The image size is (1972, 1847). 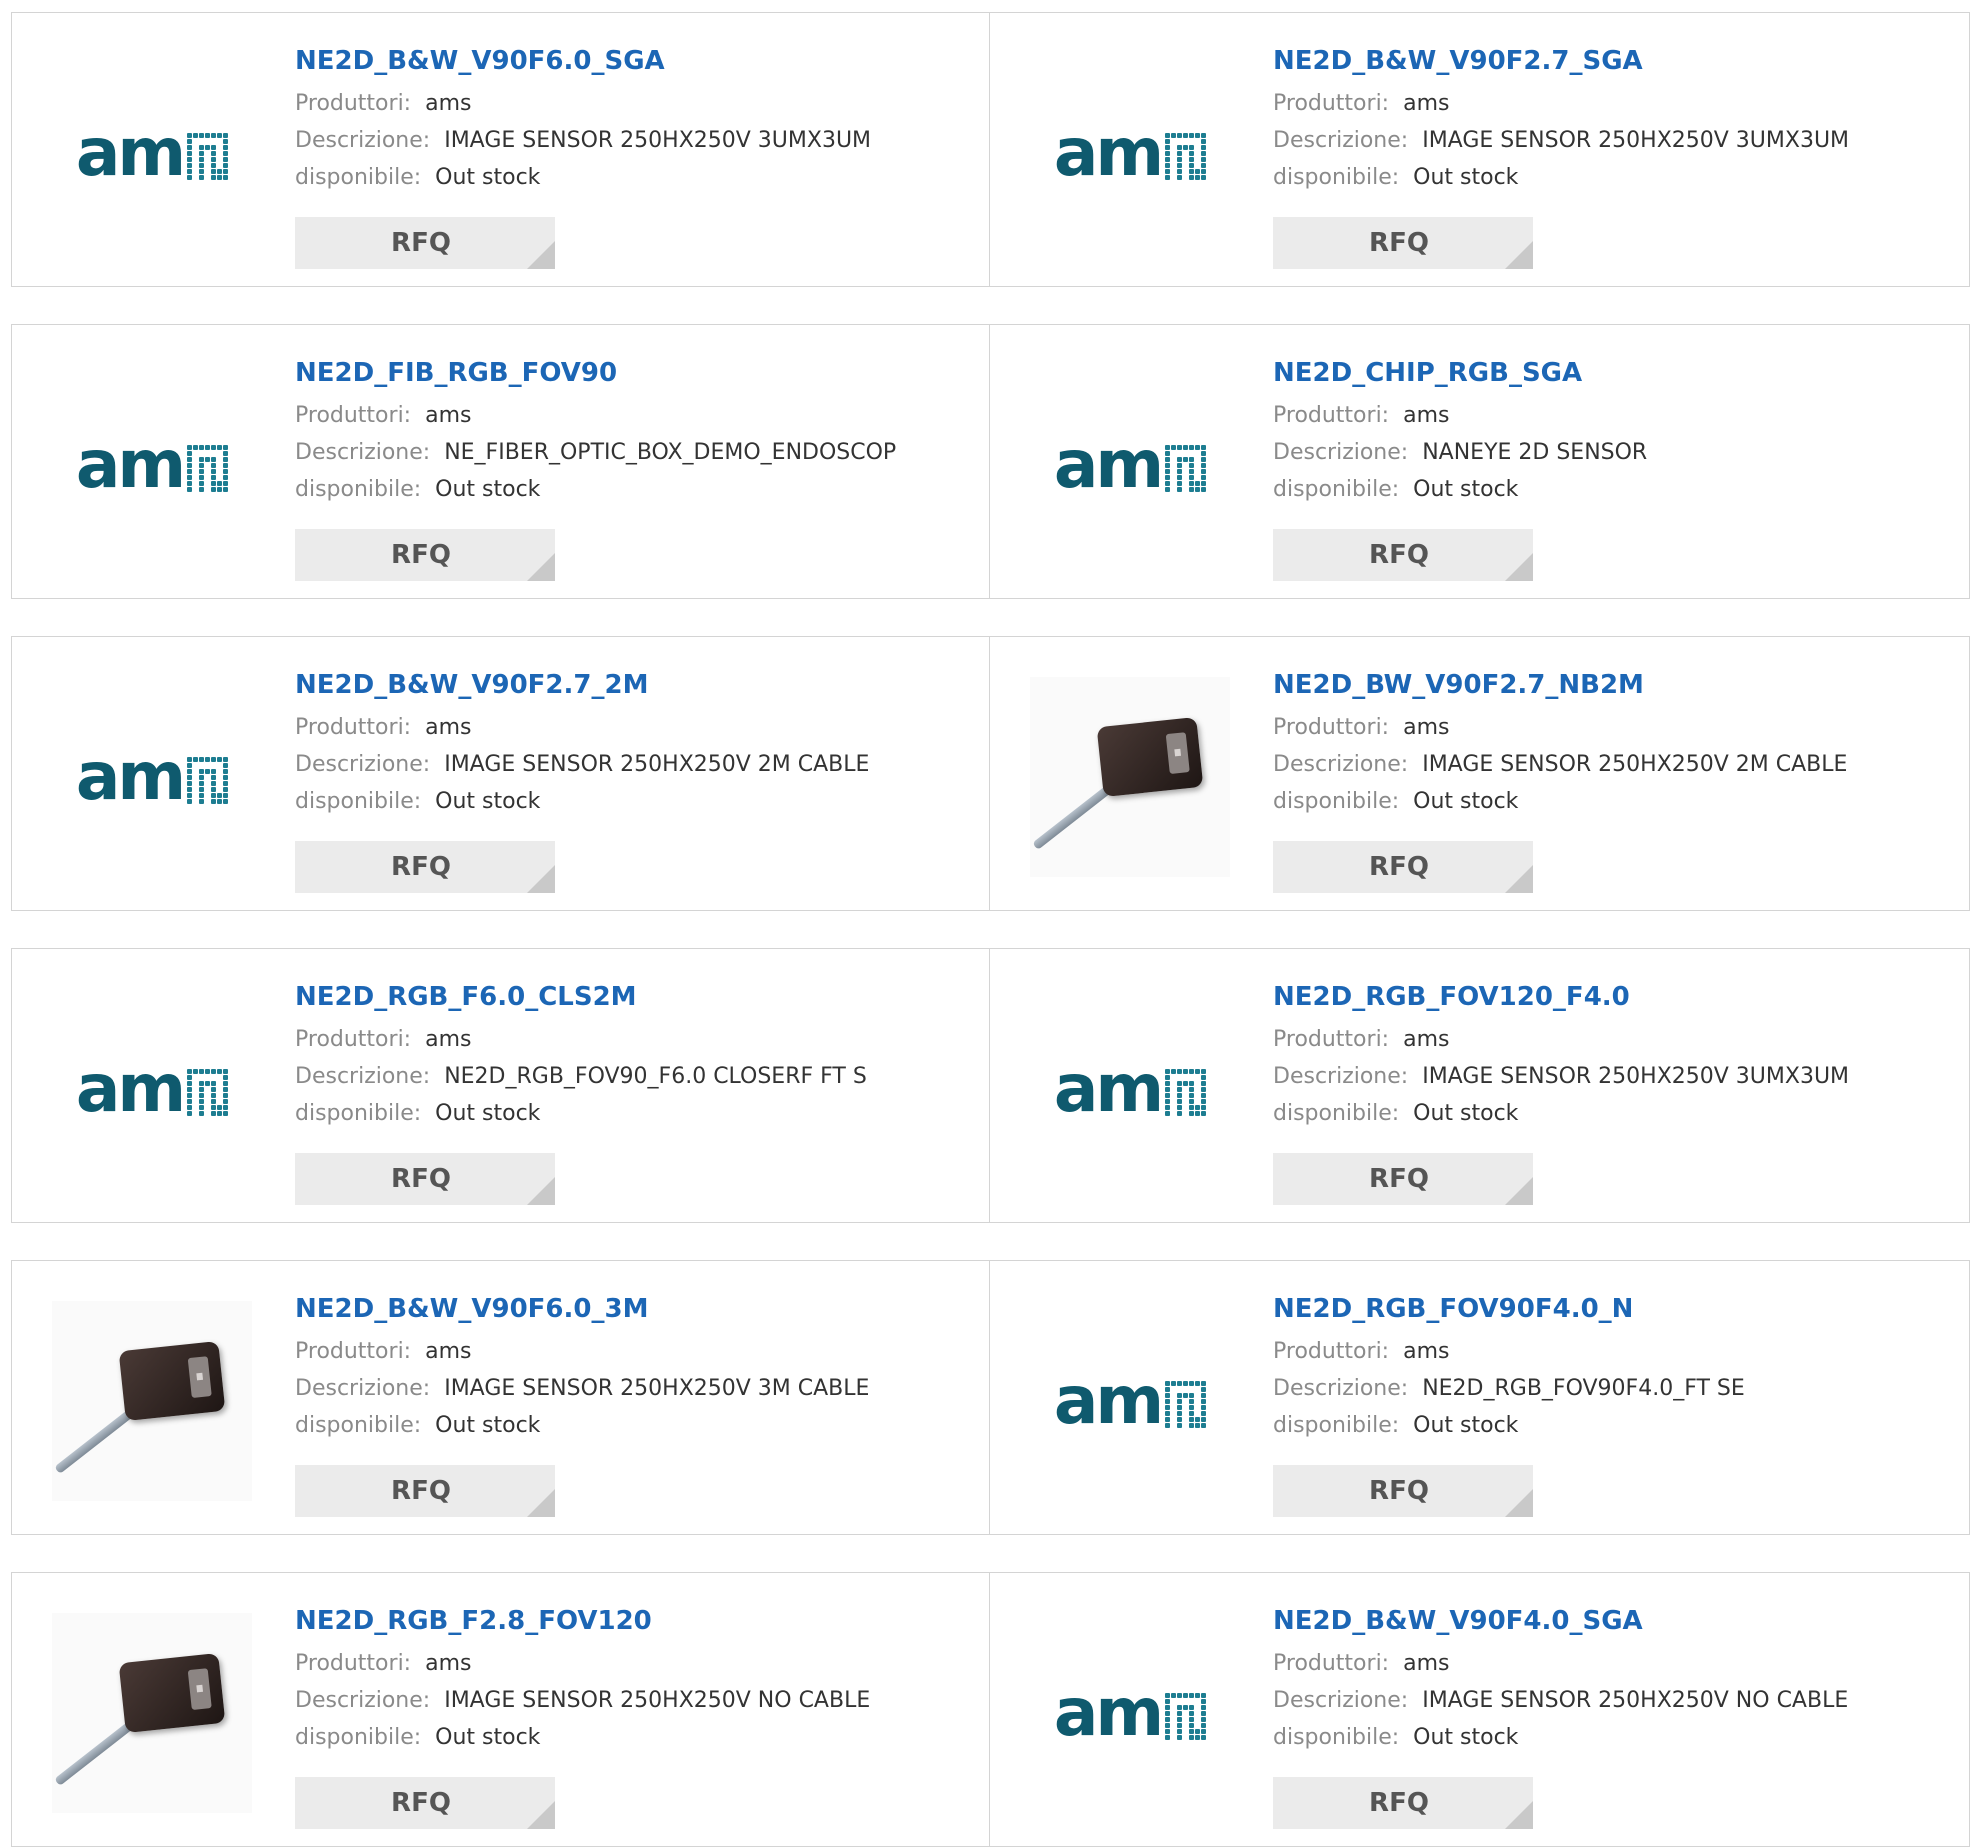 I want to click on product-title-link: NE2D_B&W_V90F2.7_SGA, so click(x=1611, y=65).